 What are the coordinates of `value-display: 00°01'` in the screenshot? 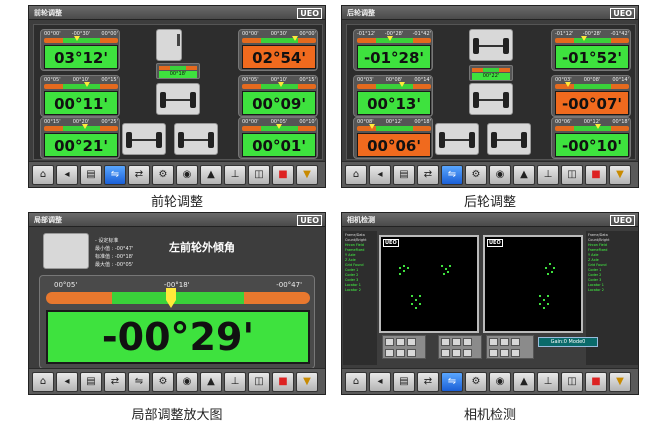 It's located at (279, 145).